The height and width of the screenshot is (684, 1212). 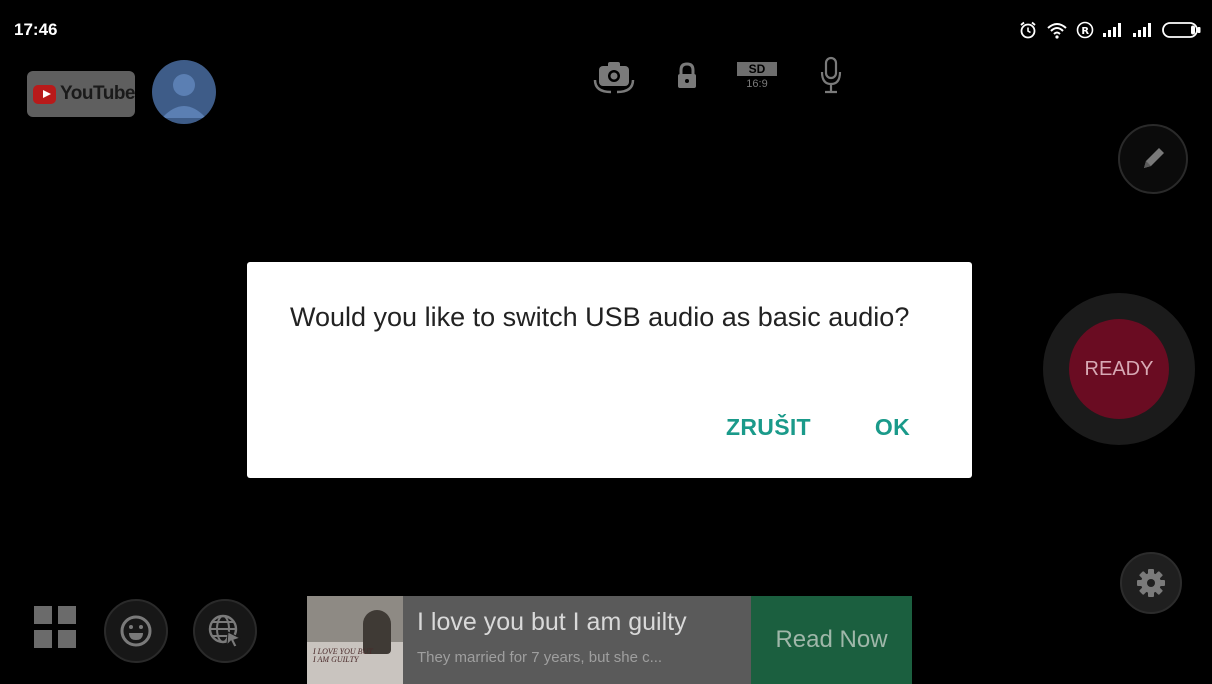 I want to click on grid-icon, so click(x=43, y=615).